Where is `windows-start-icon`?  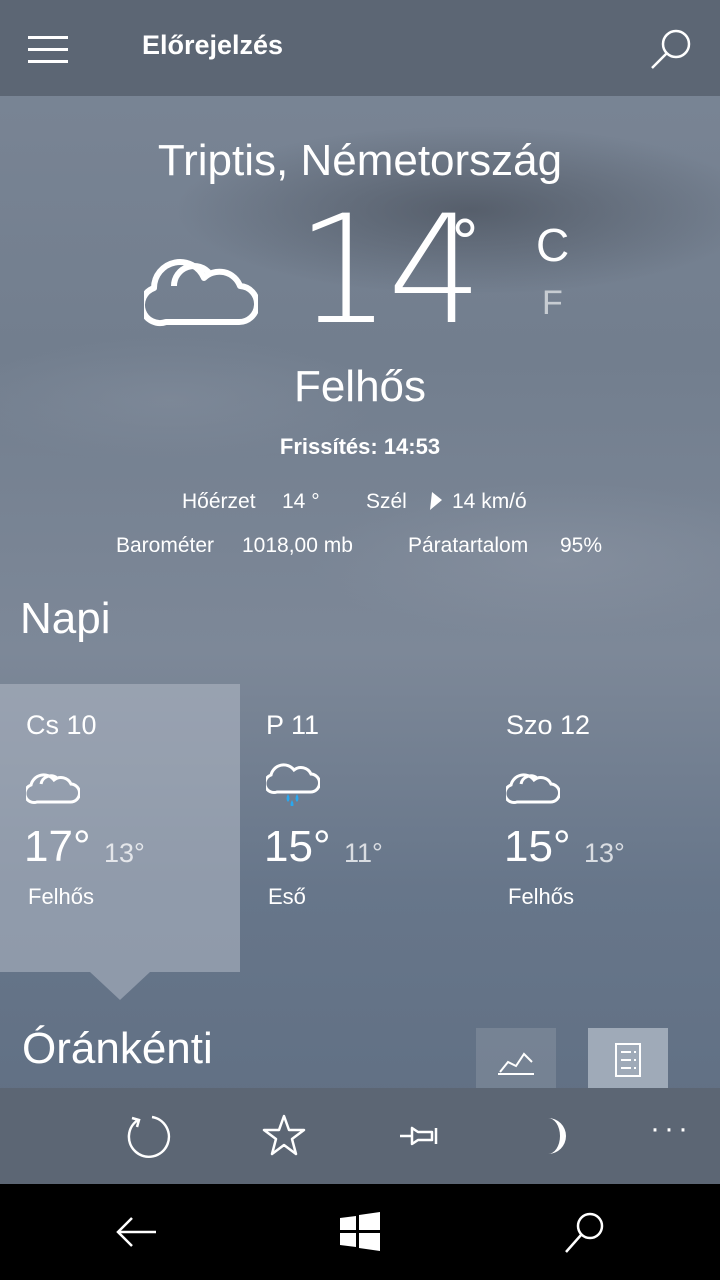 windows-start-icon is located at coordinates (360, 1232).